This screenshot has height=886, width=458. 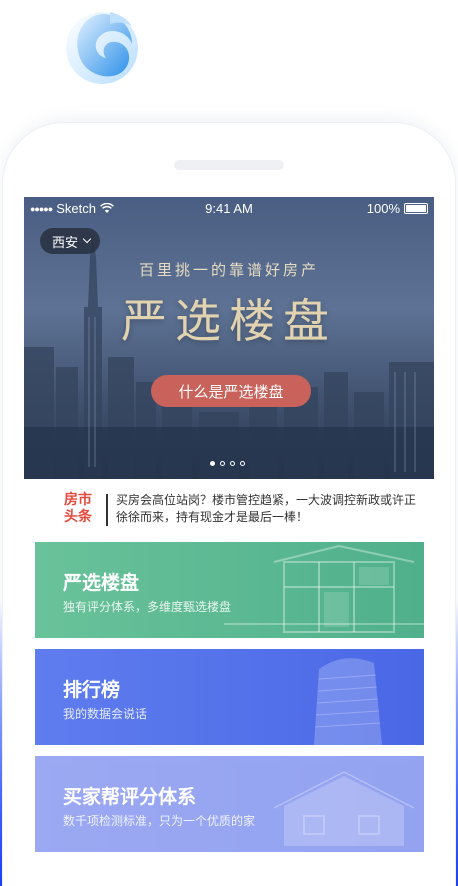 I want to click on hero-title: 严选楼盘, so click(x=229, y=321).